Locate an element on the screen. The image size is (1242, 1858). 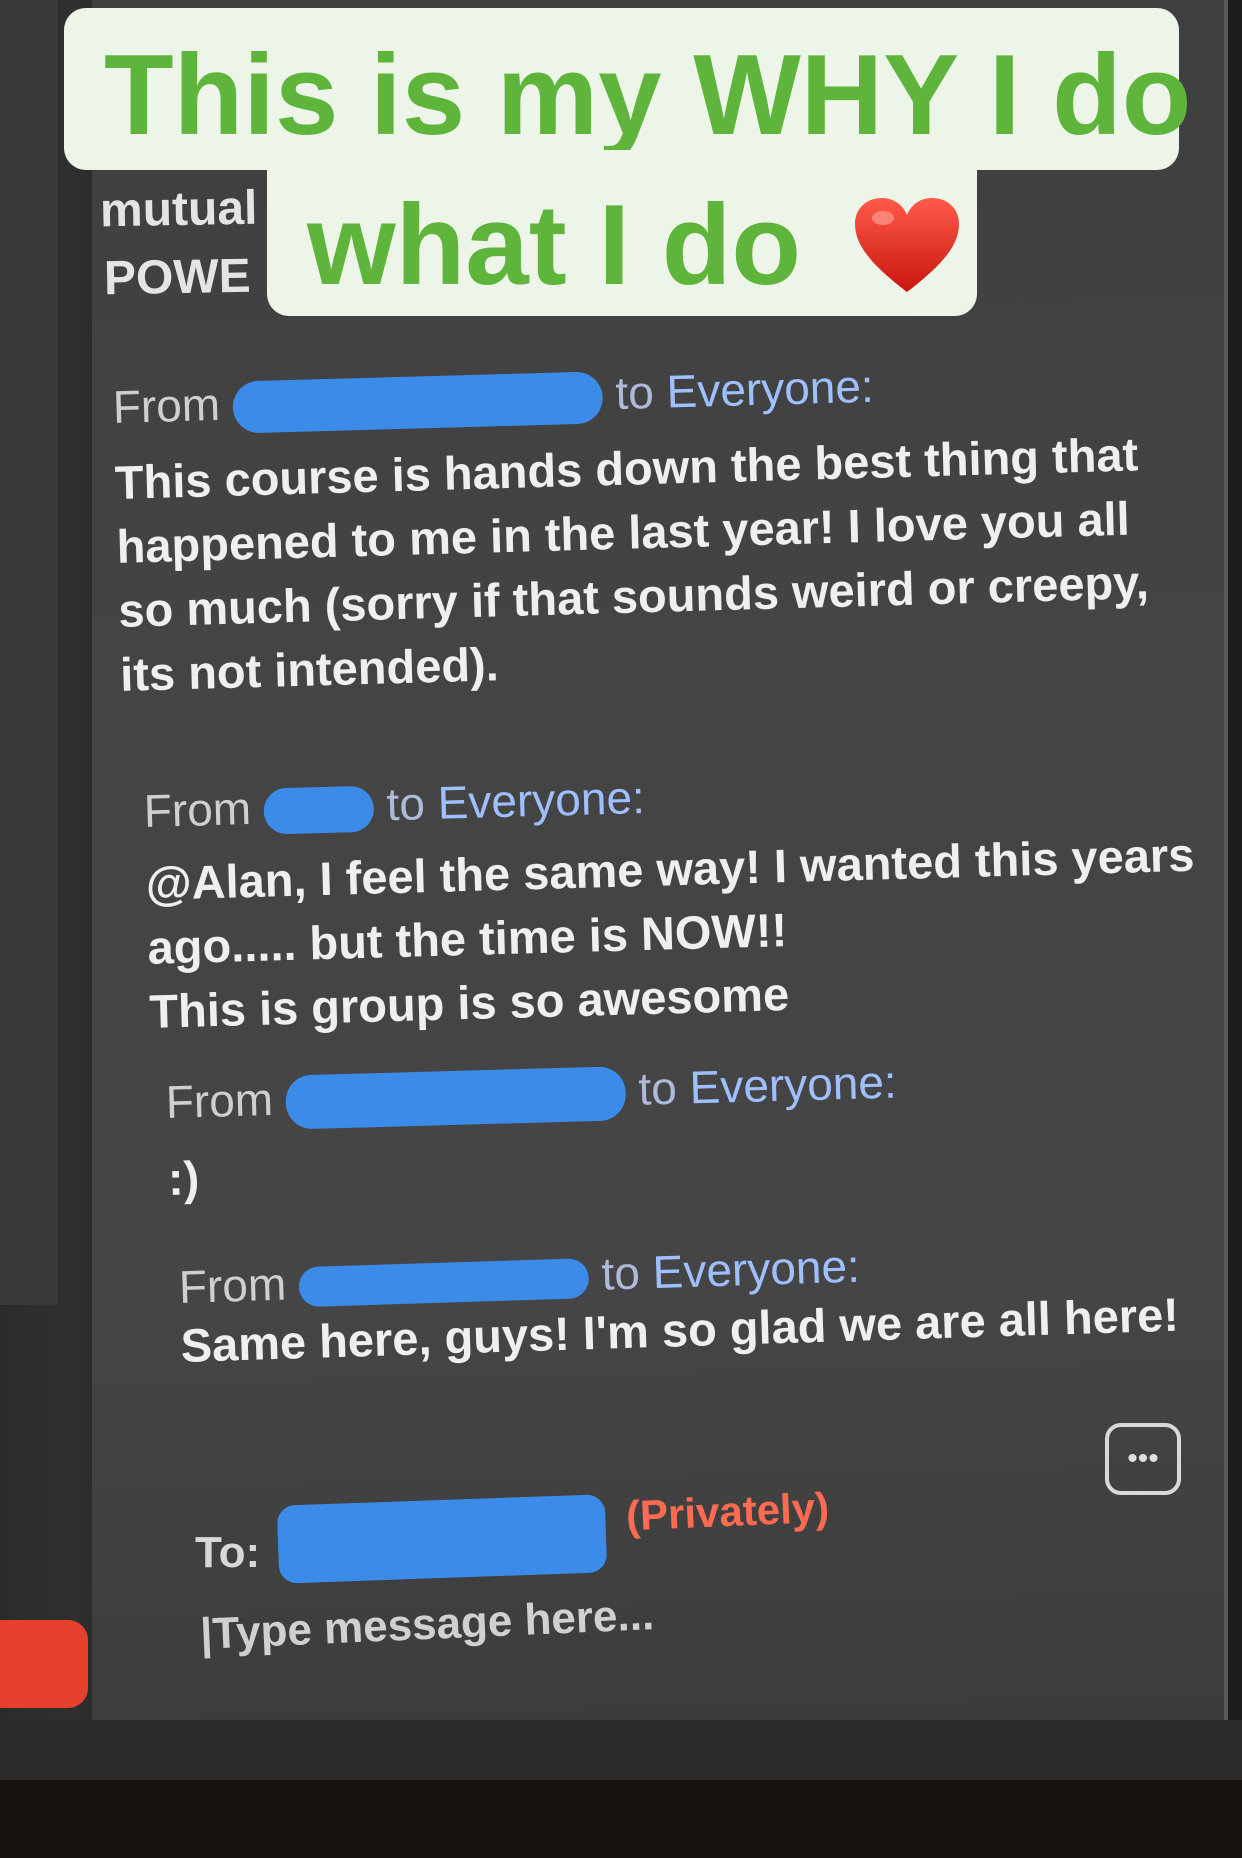
caption-line-2: what I do is located at coordinates (634, 245).